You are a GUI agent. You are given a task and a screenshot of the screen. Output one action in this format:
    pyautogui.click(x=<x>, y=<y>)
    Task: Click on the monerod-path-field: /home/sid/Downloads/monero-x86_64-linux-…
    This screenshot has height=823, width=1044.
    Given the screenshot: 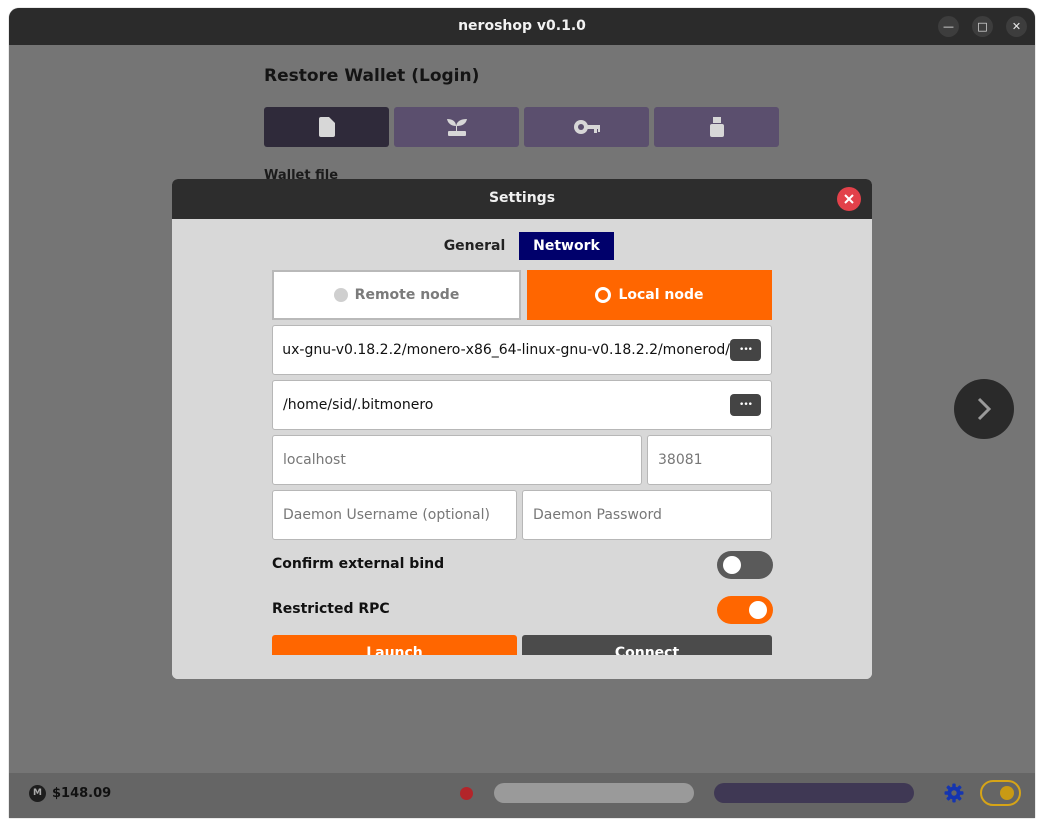 What is the action you would take?
    pyautogui.click(x=522, y=350)
    